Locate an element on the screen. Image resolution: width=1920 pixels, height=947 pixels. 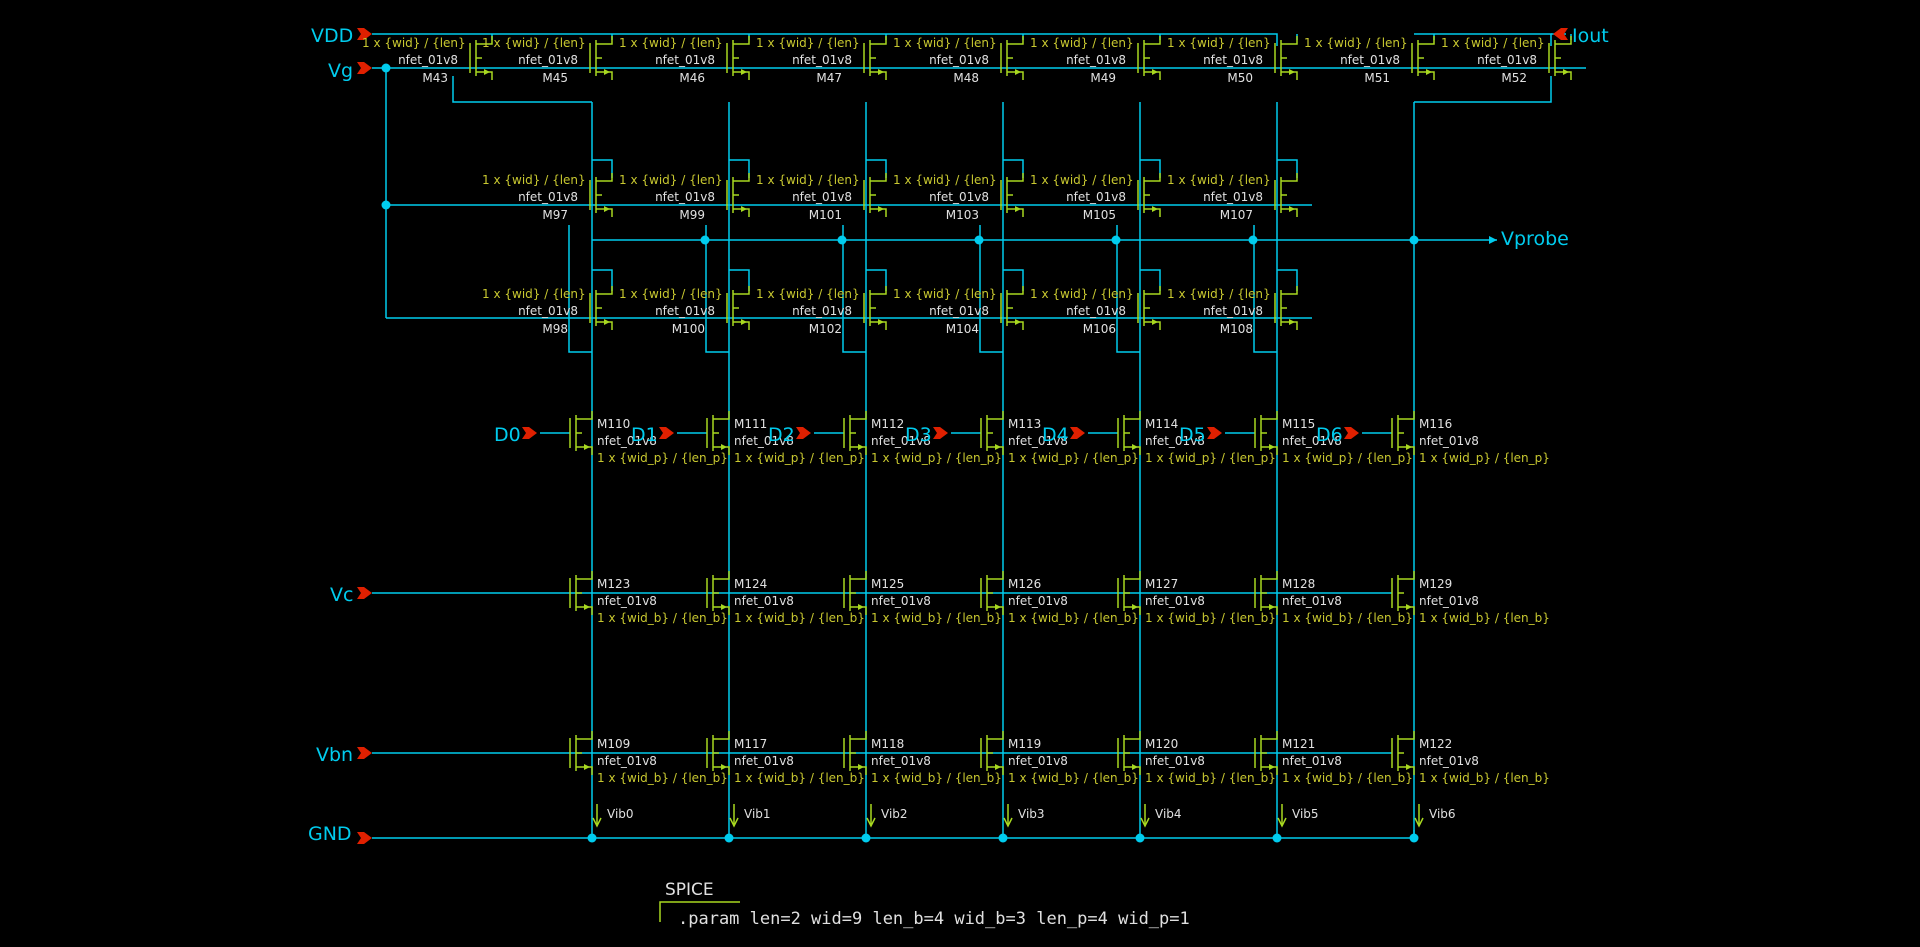
cascode1-param-2: 1 x {wid} / {len} is located at coordinates (808, 180).